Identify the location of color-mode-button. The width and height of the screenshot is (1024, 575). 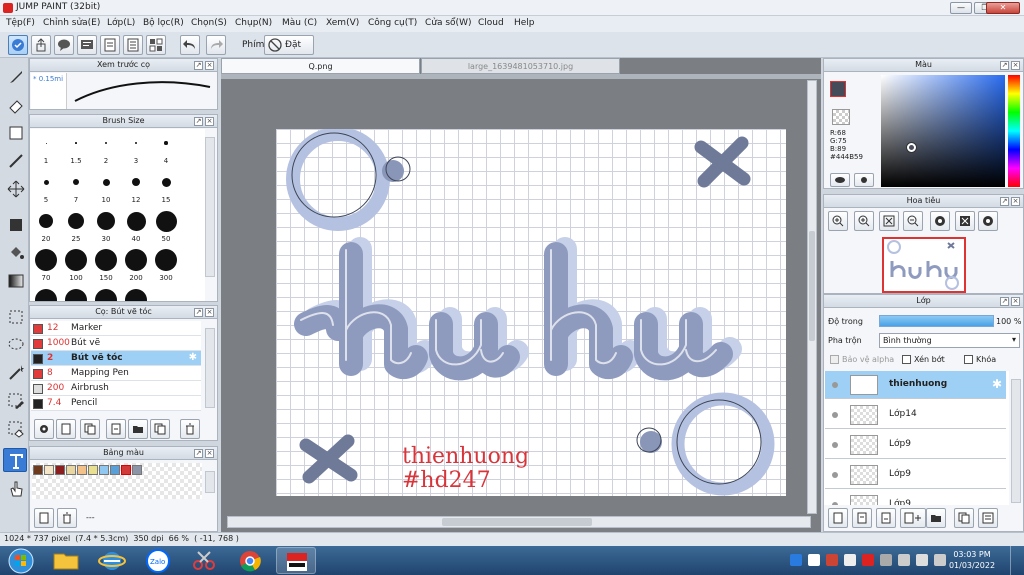
(840, 180).